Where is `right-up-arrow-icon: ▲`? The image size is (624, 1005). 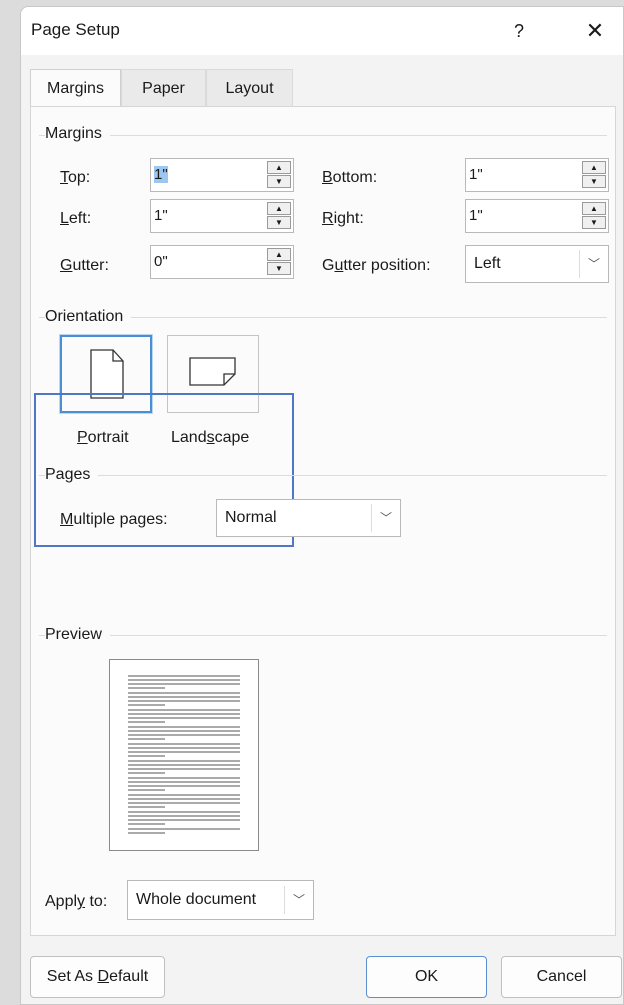
right-up-arrow-icon: ▲ is located at coordinates (594, 208).